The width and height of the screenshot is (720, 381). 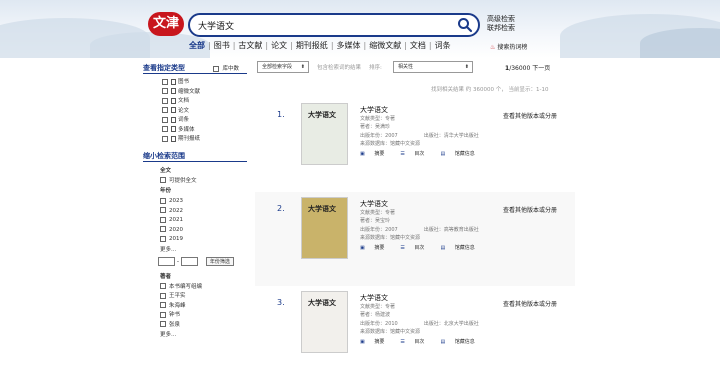 I want to click on sort-select-value: 相关性, so click(x=406, y=67).